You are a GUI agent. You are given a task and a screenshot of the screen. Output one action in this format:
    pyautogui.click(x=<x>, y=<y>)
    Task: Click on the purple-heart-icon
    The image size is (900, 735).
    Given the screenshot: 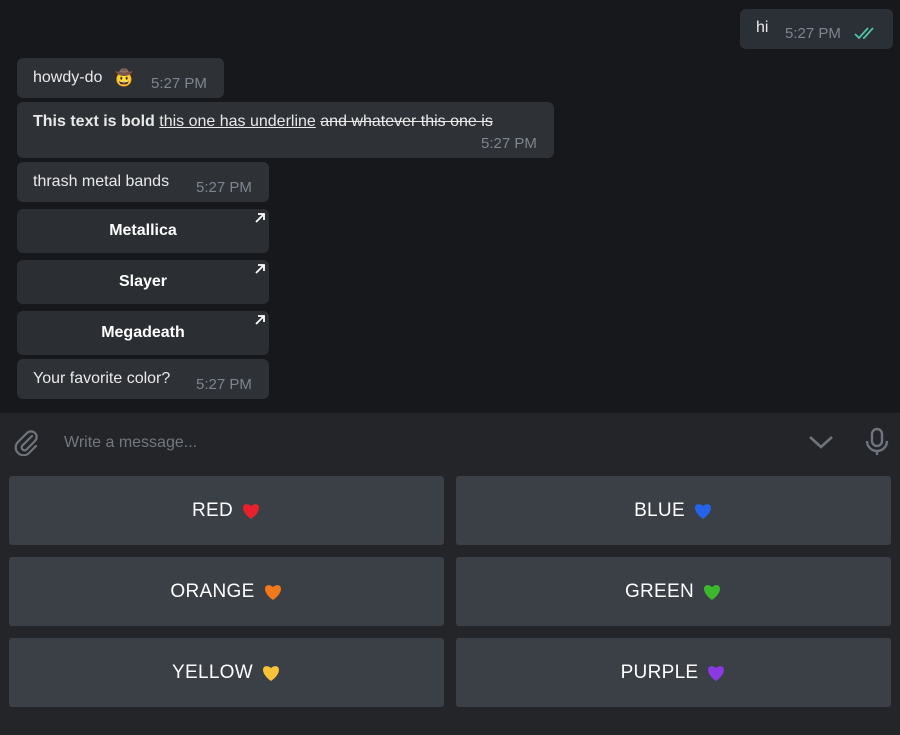 What is the action you would take?
    pyautogui.click(x=716, y=673)
    